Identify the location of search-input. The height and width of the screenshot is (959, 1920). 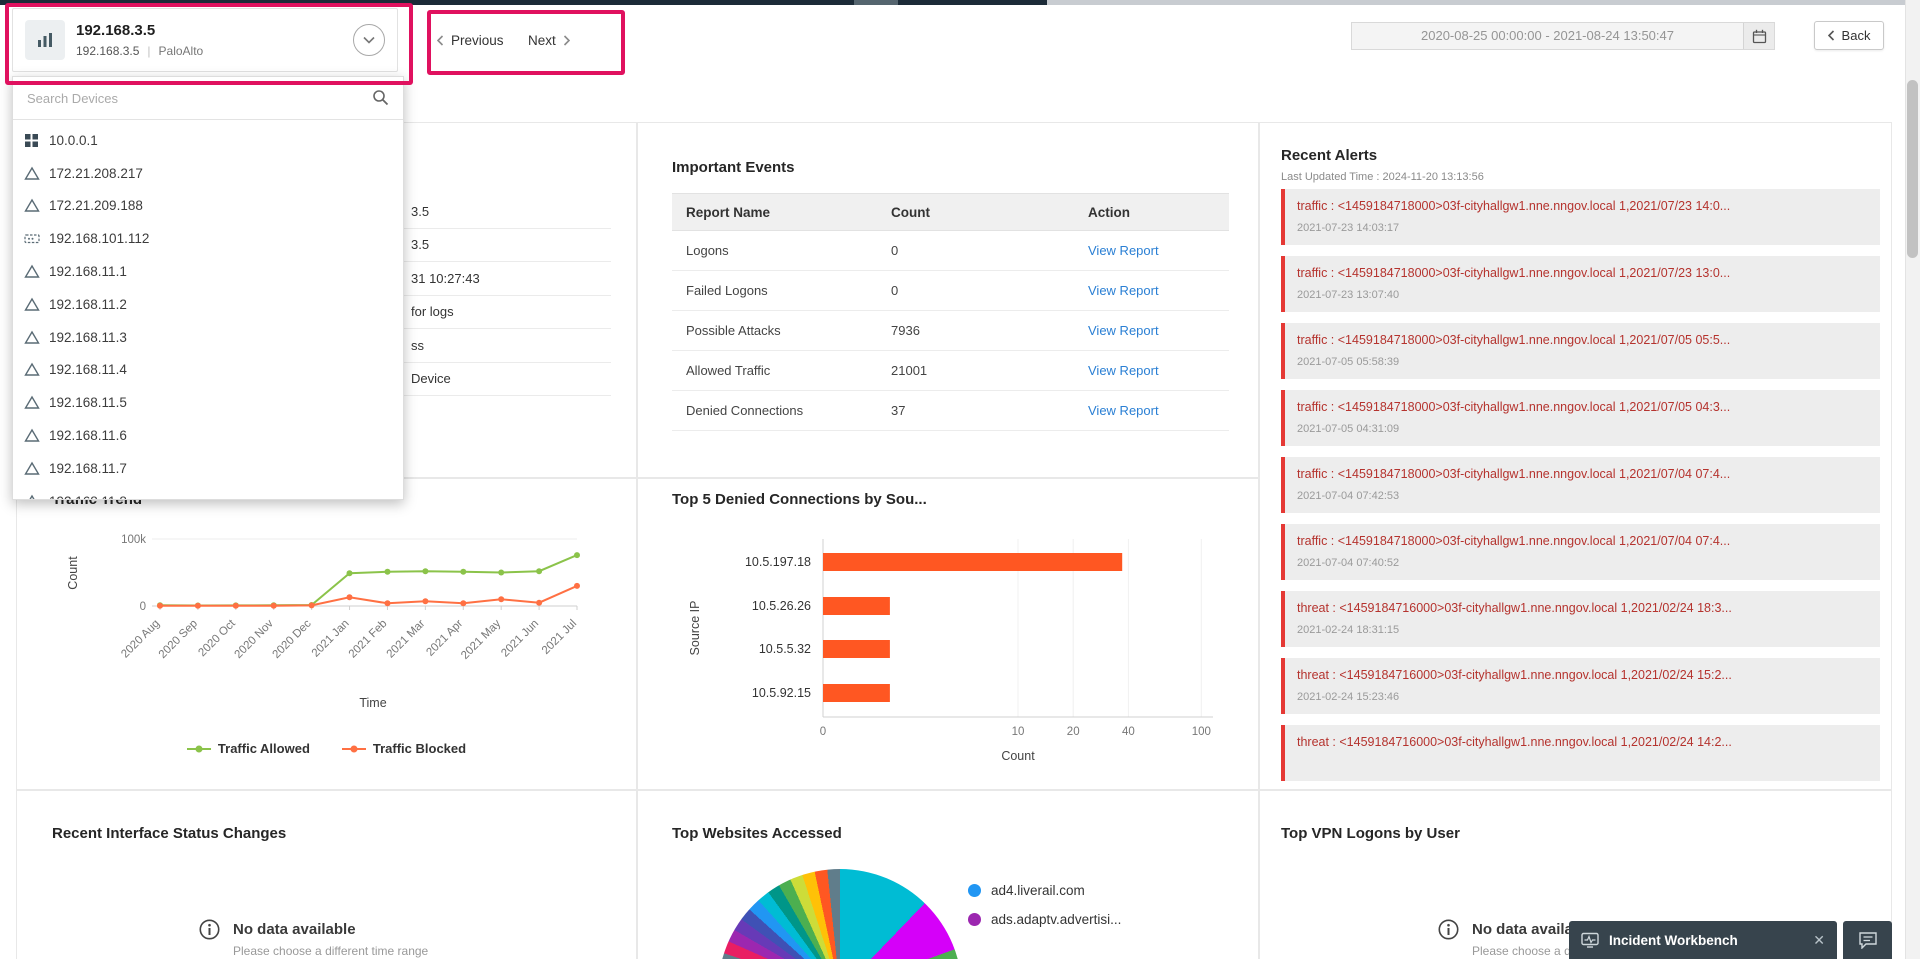
(208, 98).